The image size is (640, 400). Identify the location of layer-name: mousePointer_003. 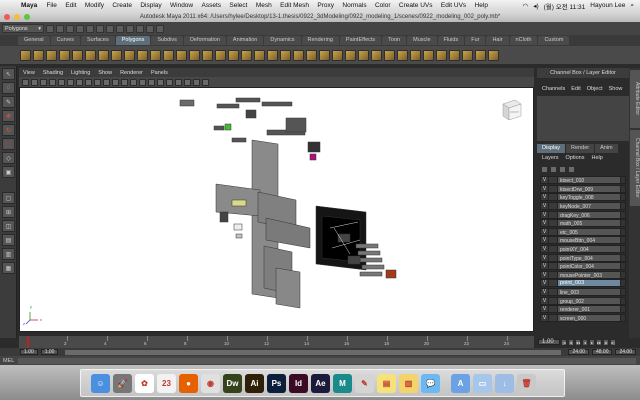
(589, 274).